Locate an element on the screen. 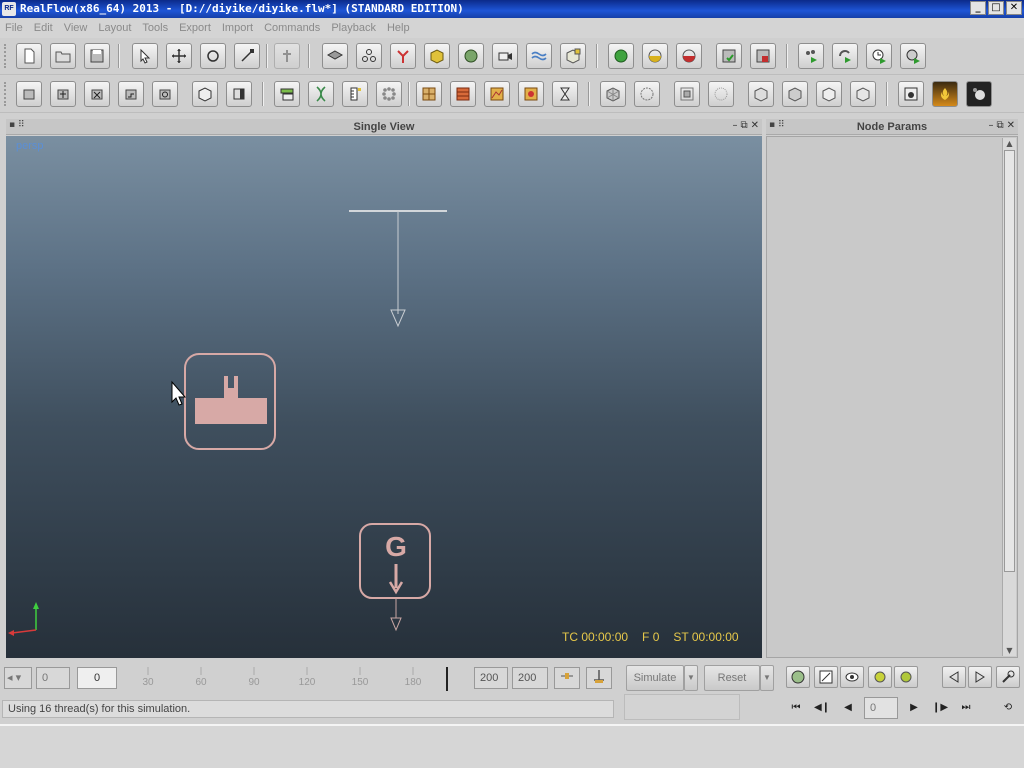 The width and height of the screenshot is (1024, 768). mesh-c-button is located at coordinates (687, 94).